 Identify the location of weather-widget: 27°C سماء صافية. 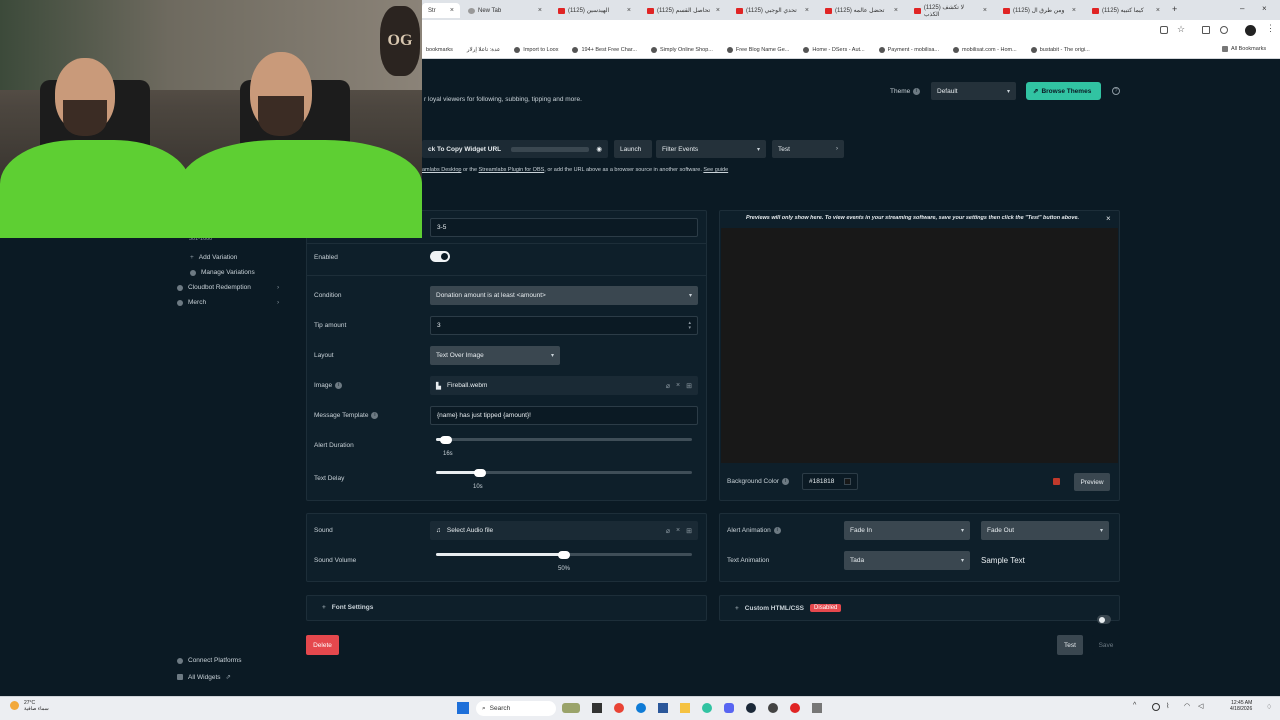
(36, 706).